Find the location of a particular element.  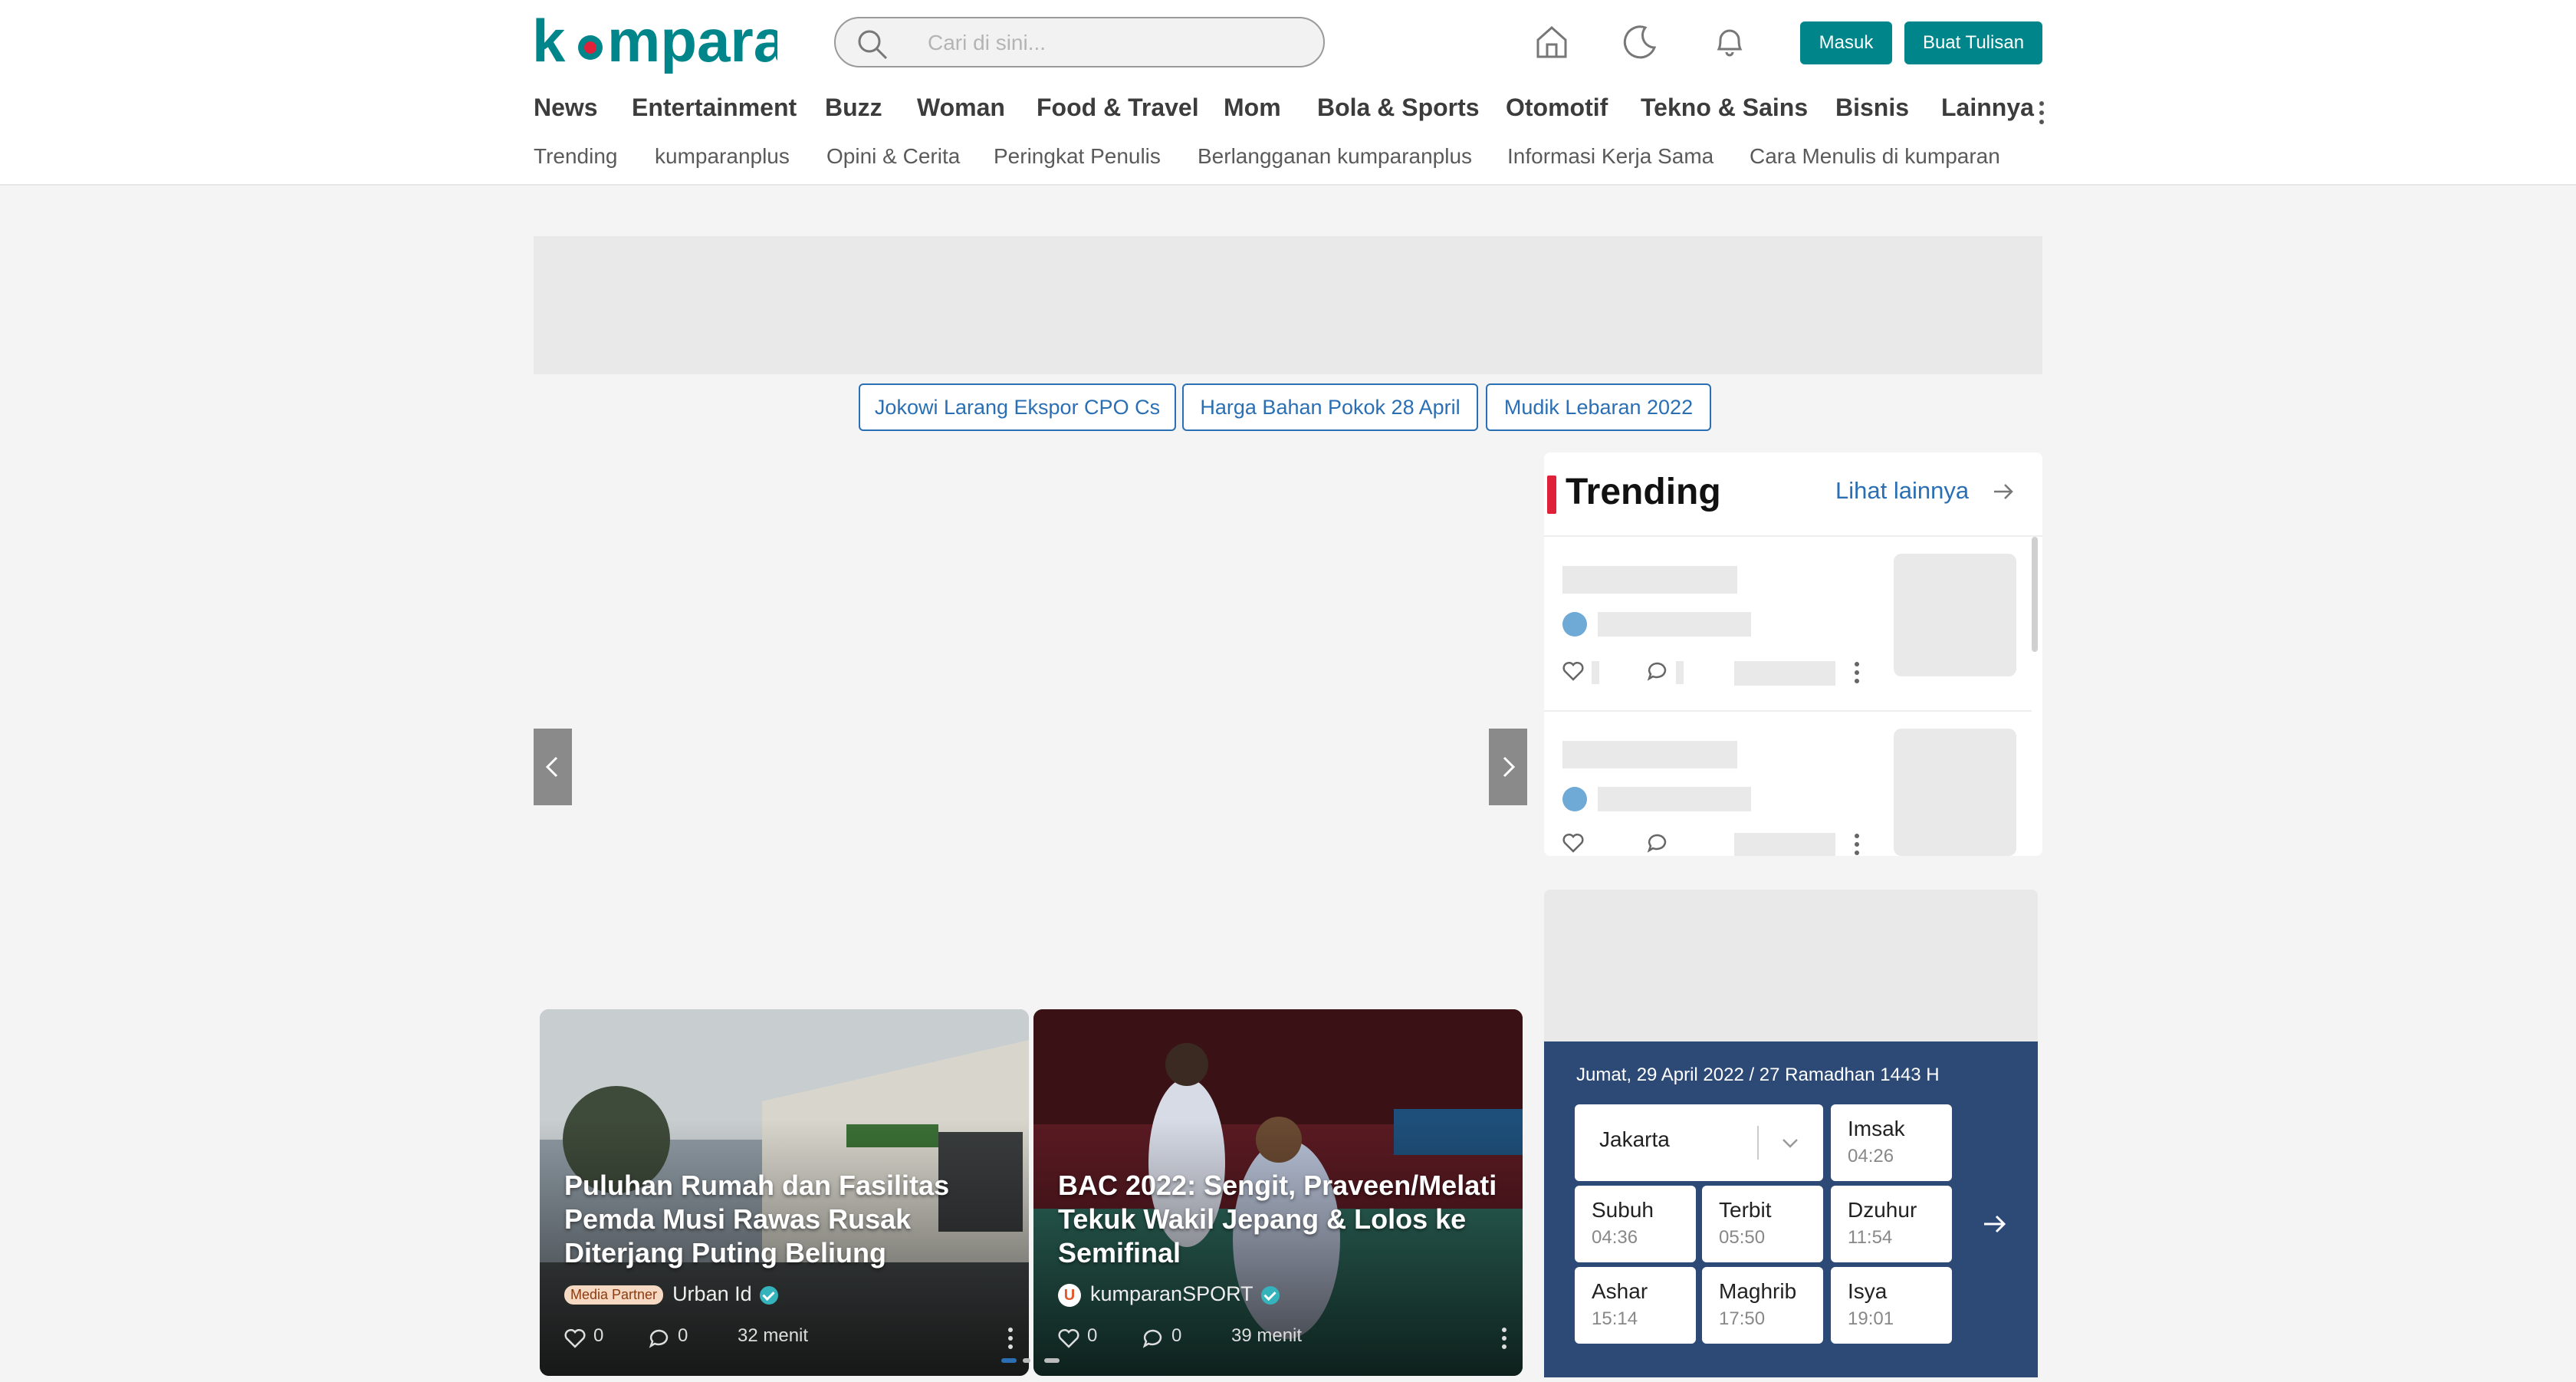

nav-item-news: News is located at coordinates (566, 108).